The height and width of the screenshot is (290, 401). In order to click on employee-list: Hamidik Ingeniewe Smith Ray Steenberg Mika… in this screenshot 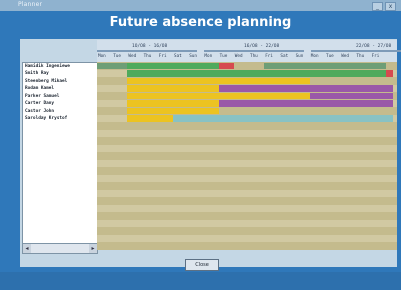, I will do `click(60, 158)`.